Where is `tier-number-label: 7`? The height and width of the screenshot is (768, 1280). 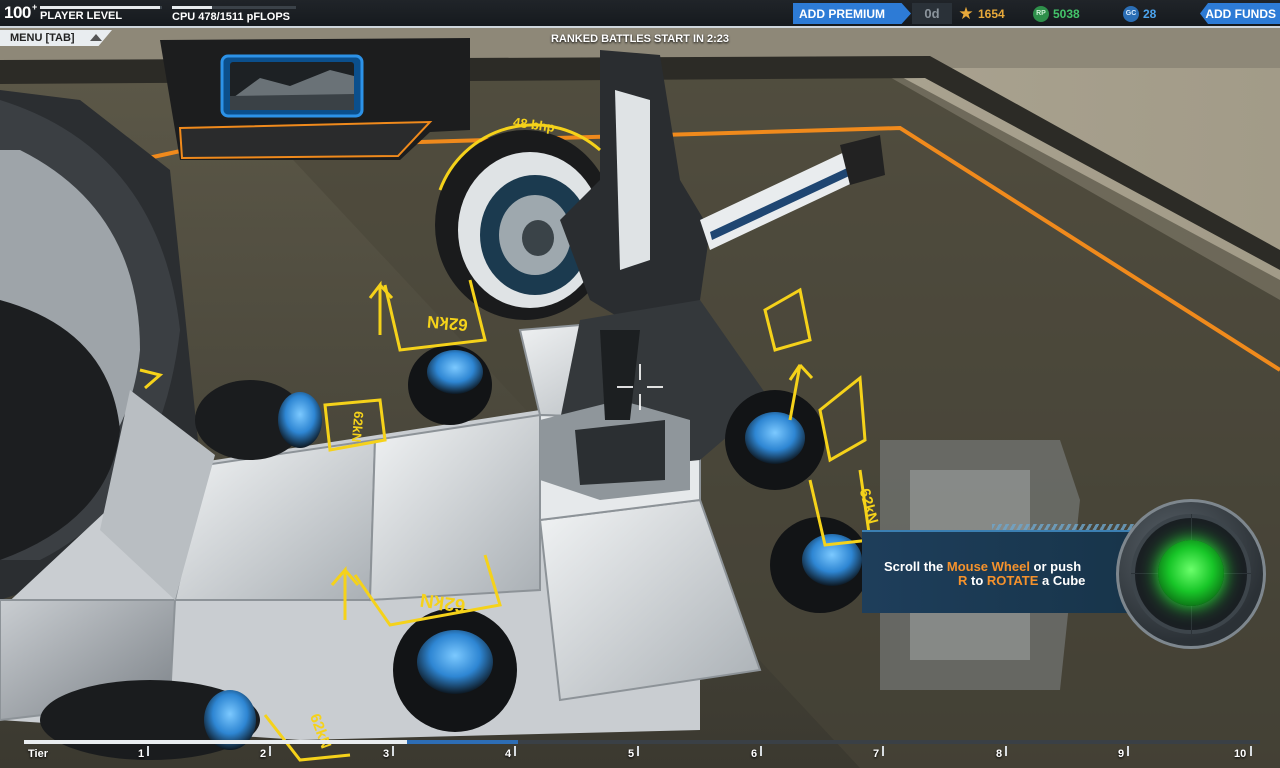
tier-number-label: 7 is located at coordinates (876, 754).